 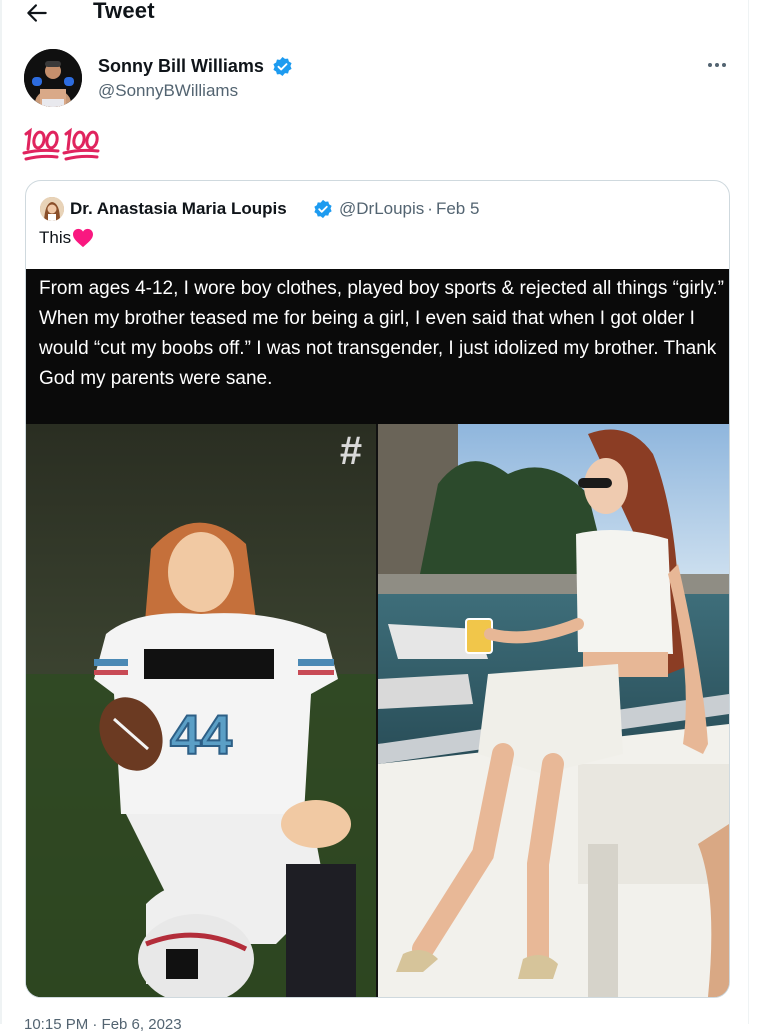 I want to click on quoted-avatar, so click(x=52, y=209).